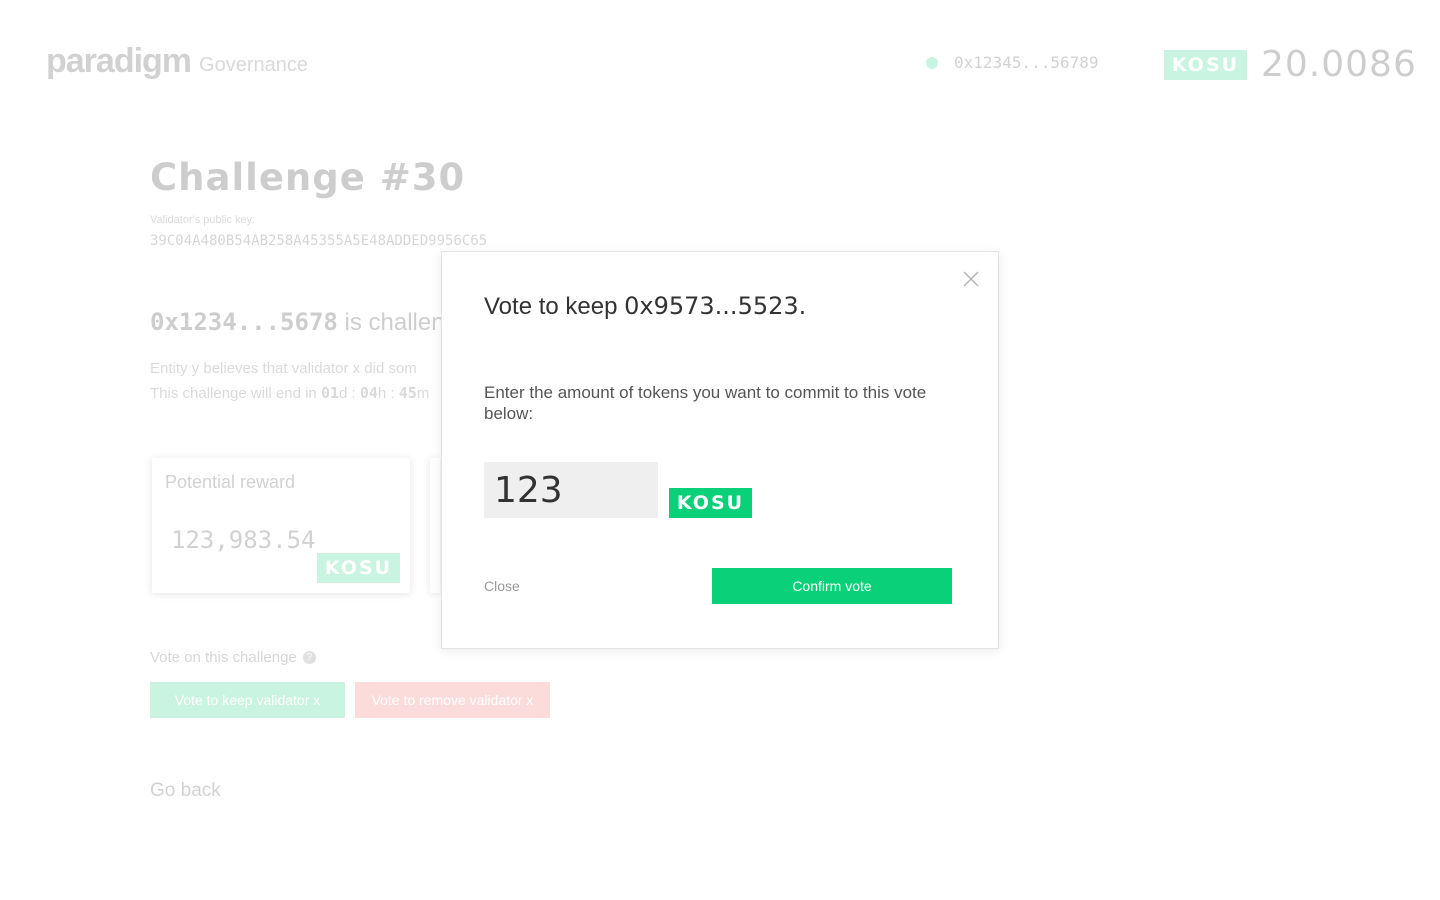 Image resolution: width=1440 pixels, height=900 pixels. Describe the element at coordinates (502, 586) in the screenshot. I see `close-button: Close` at that location.